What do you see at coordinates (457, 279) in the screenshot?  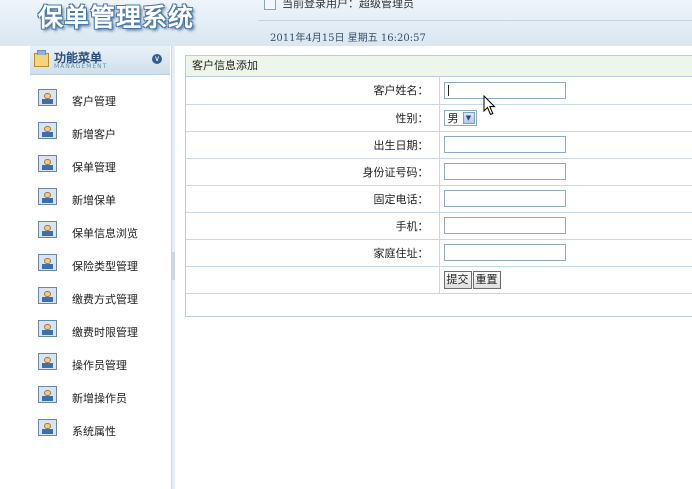 I see `submit-button: 提交` at bounding box center [457, 279].